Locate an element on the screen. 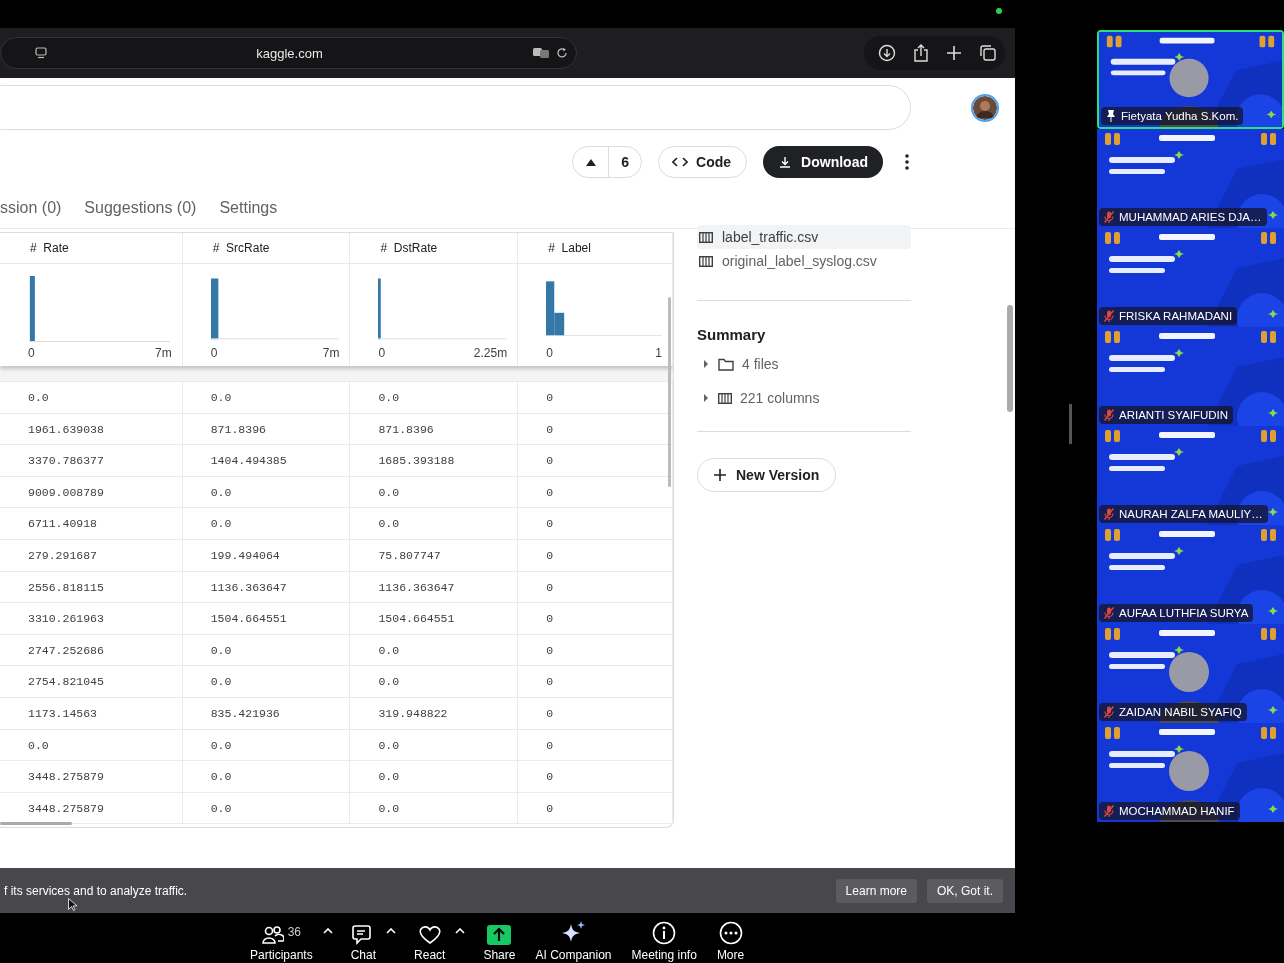 The width and height of the screenshot is (1284, 963). axis-label: 7m is located at coordinates (331, 353).